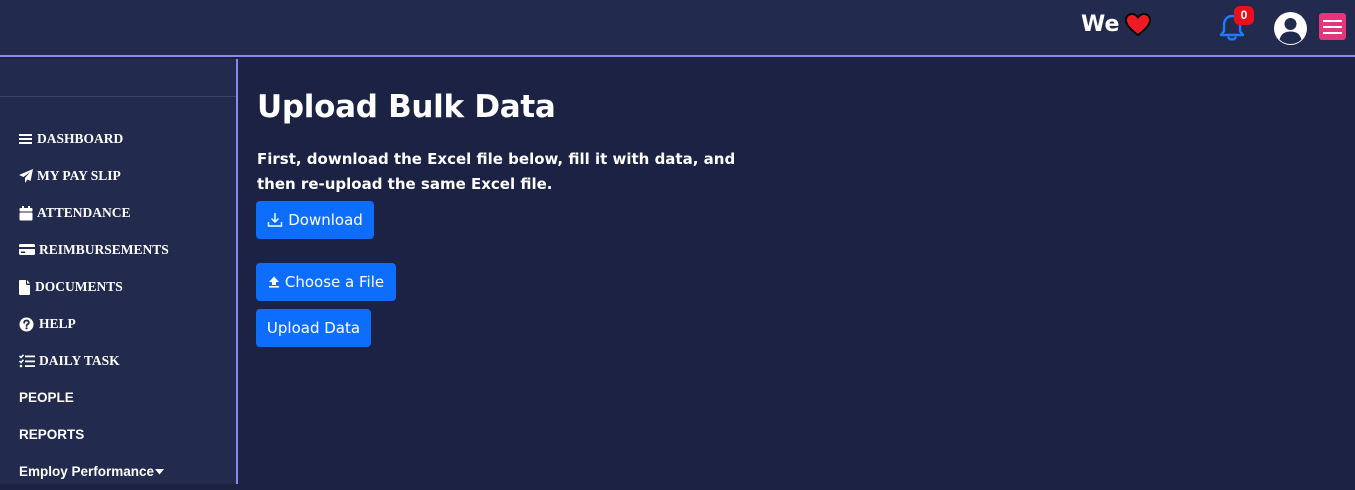  What do you see at coordinates (118, 96) in the screenshot?
I see `sidebar-divider` at bounding box center [118, 96].